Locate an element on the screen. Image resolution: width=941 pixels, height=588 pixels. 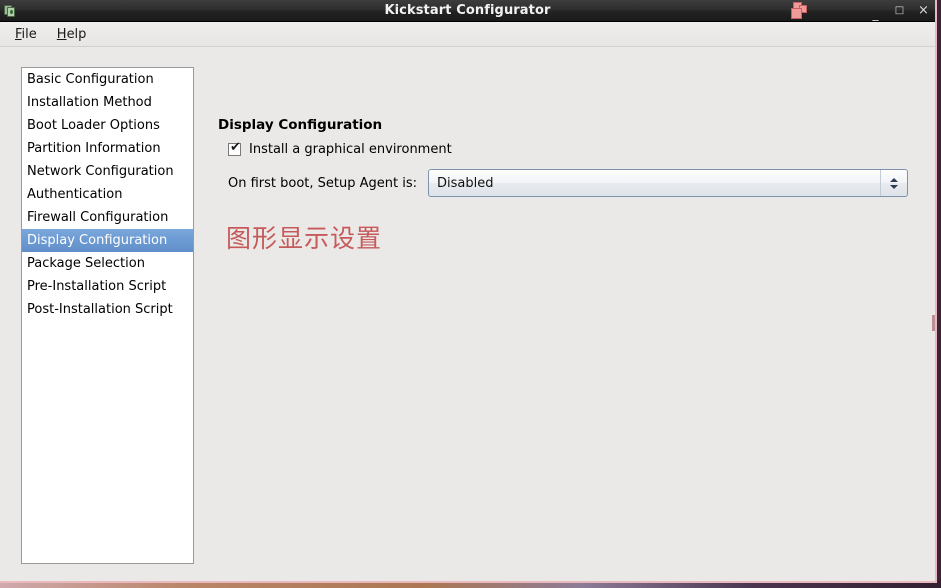
title-bar: Kickstart Configurator _ □ × is located at coordinates (467, 11).